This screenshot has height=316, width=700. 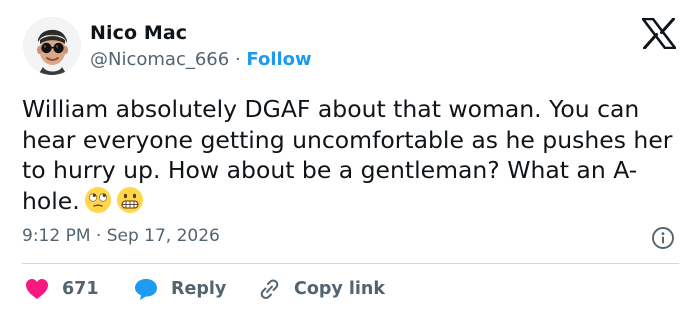 I want to click on copy-link-button: Copy link, so click(x=320, y=289).